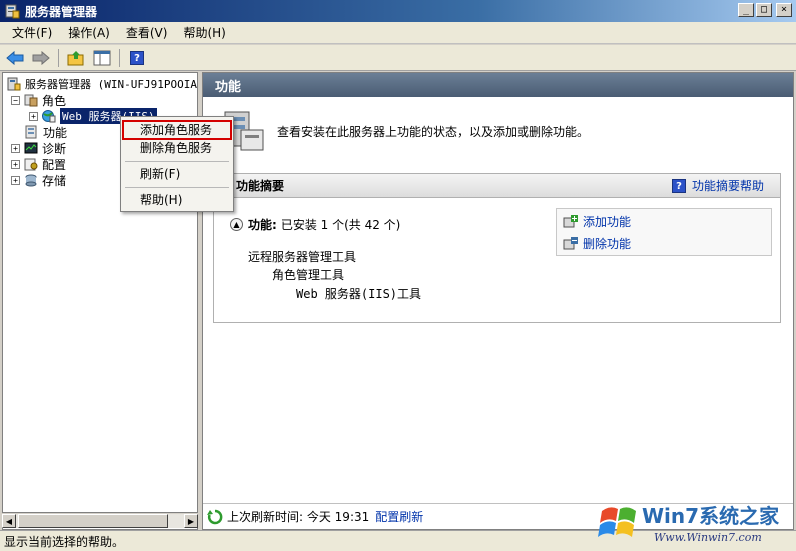 The image size is (796, 551). I want to click on intro-section: 查看安装在此服务器上功能的状态，以及添加或删除功能。, so click(501, 131).